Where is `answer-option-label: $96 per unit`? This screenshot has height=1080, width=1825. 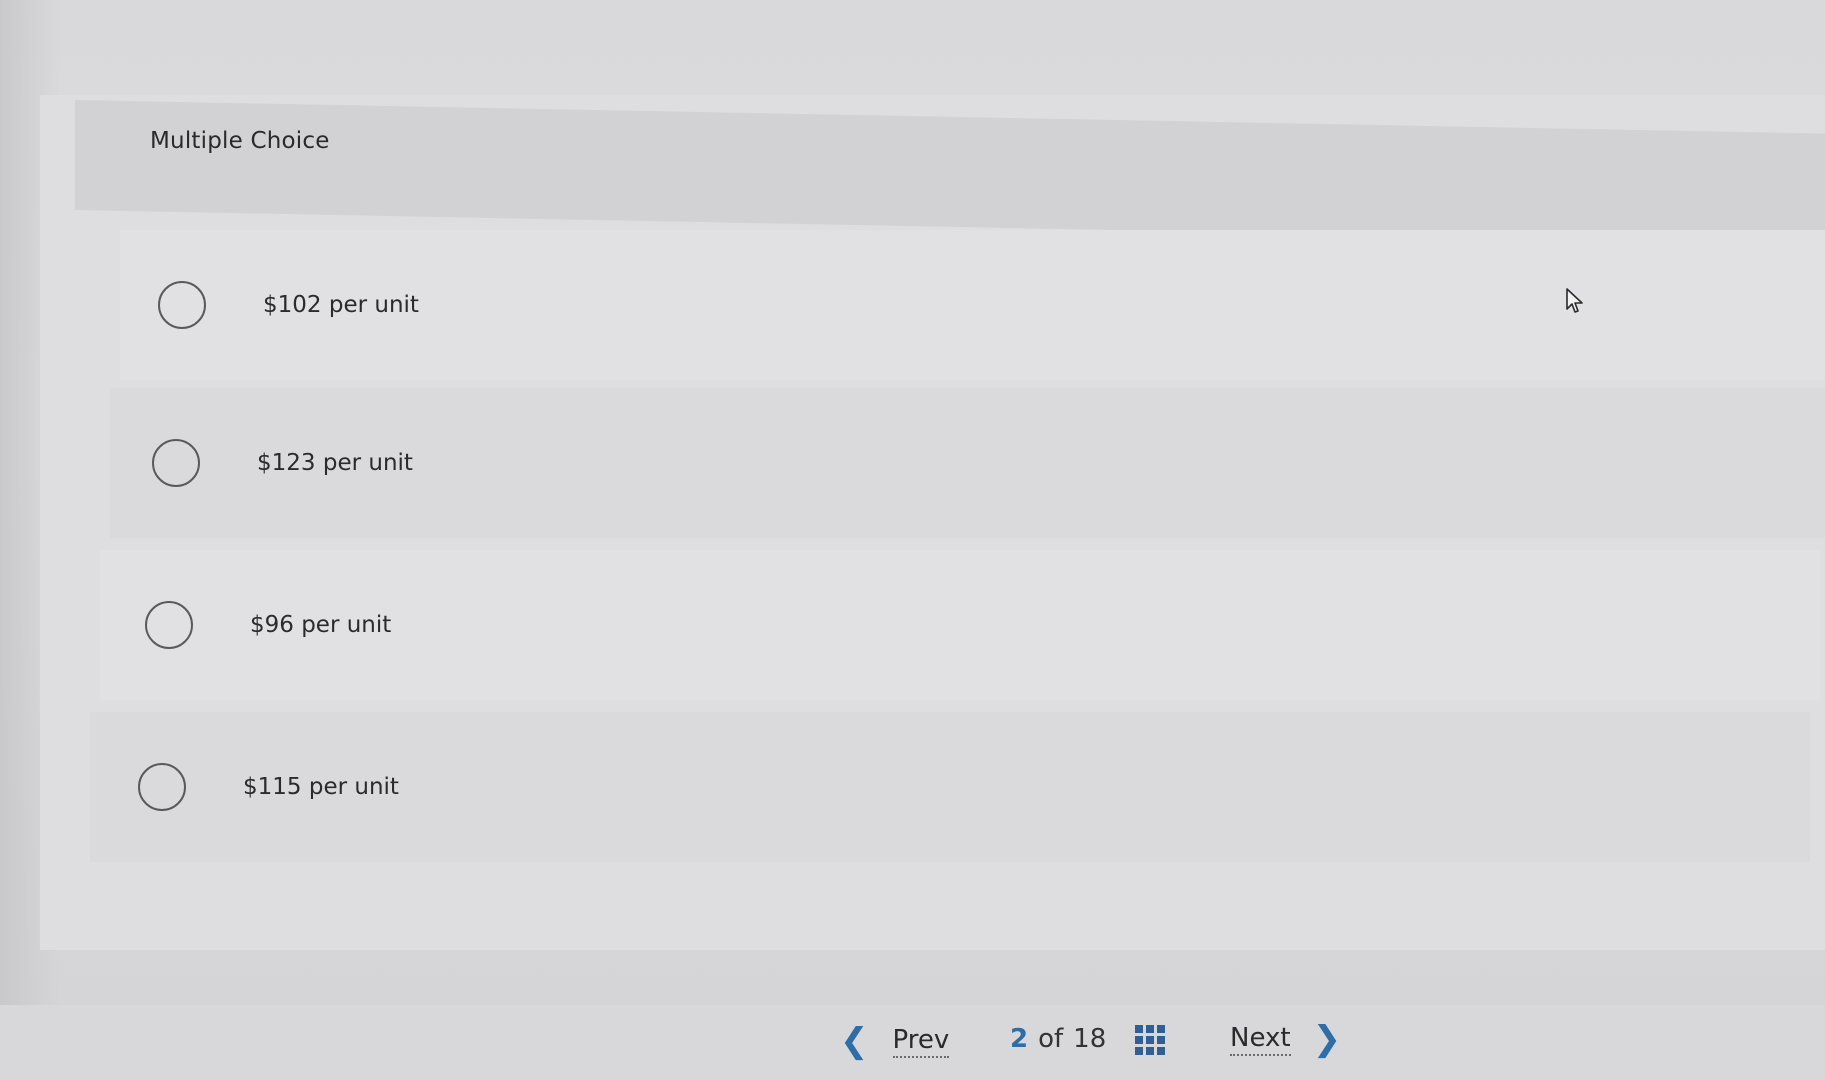
answer-option-label: $96 per unit is located at coordinates (321, 625).